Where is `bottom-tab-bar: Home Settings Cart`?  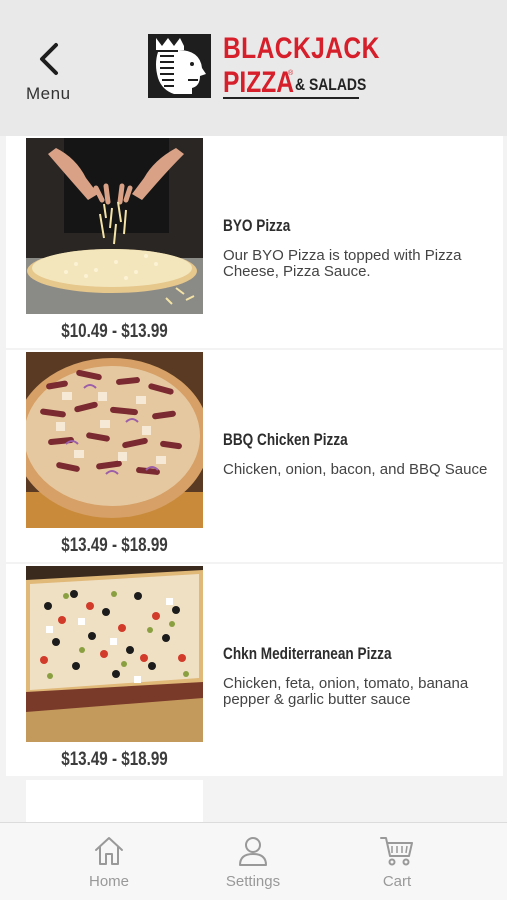 bottom-tab-bar: Home Settings Cart is located at coordinates (253, 861).